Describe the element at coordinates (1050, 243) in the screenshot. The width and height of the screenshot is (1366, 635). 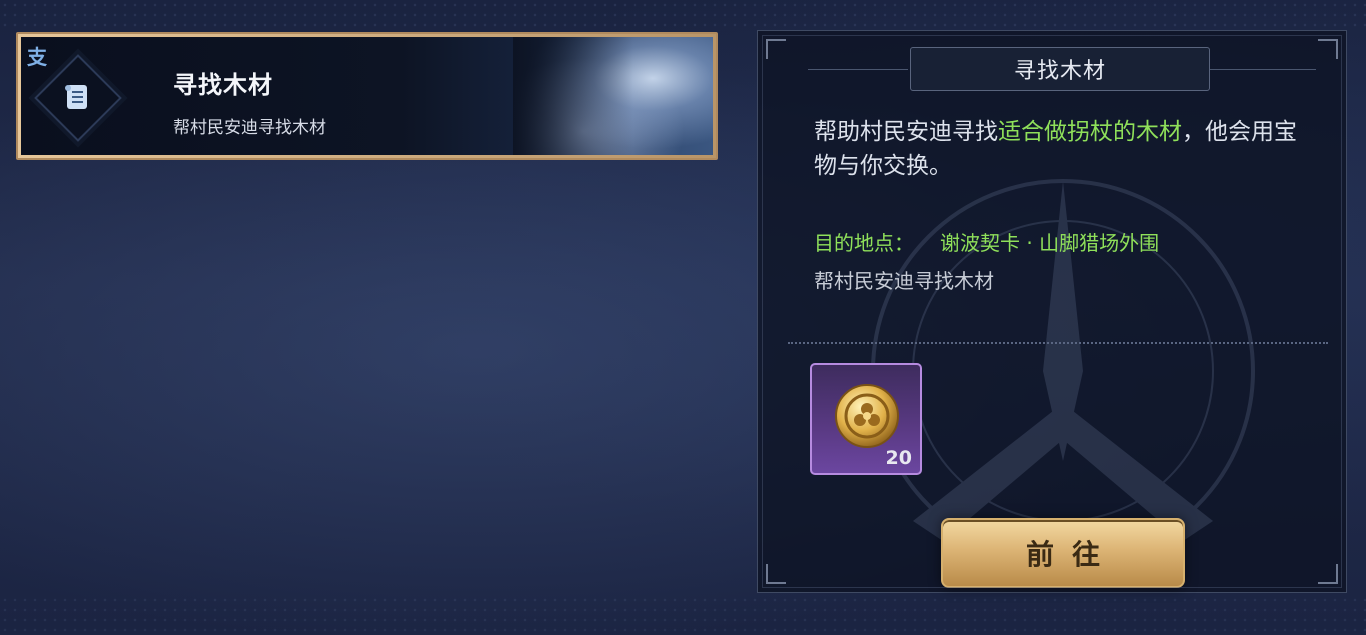
I see `destination-value: 谢波契卡 · 山脚猎场外围` at that location.